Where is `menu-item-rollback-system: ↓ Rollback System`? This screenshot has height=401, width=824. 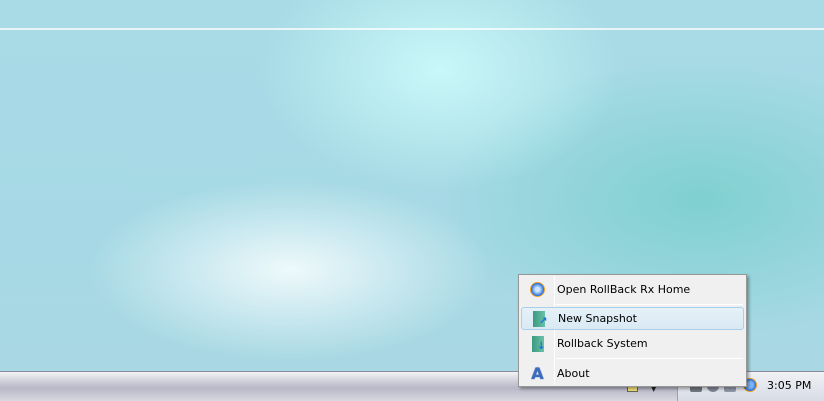 menu-item-rollback-system: ↓ Rollback System is located at coordinates (632, 343).